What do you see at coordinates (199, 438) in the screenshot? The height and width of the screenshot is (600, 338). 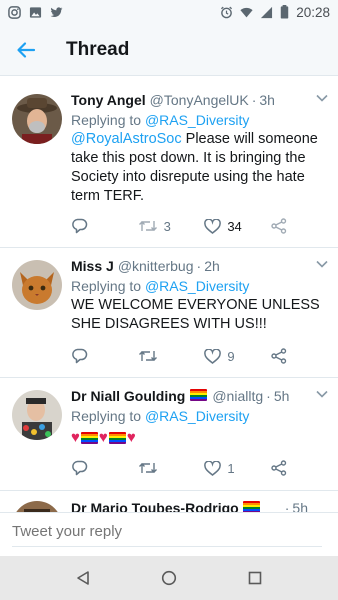 I see `tweet-text: ♥ ♥ ♥` at bounding box center [199, 438].